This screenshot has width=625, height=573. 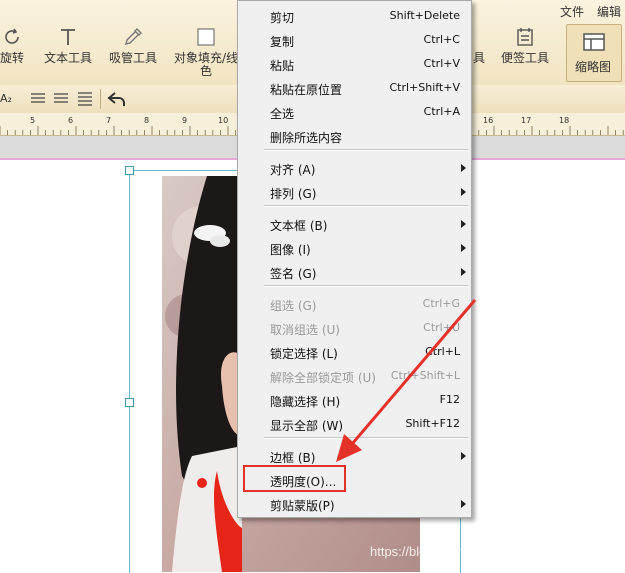 I want to click on align-left-icon, so click(x=38, y=99).